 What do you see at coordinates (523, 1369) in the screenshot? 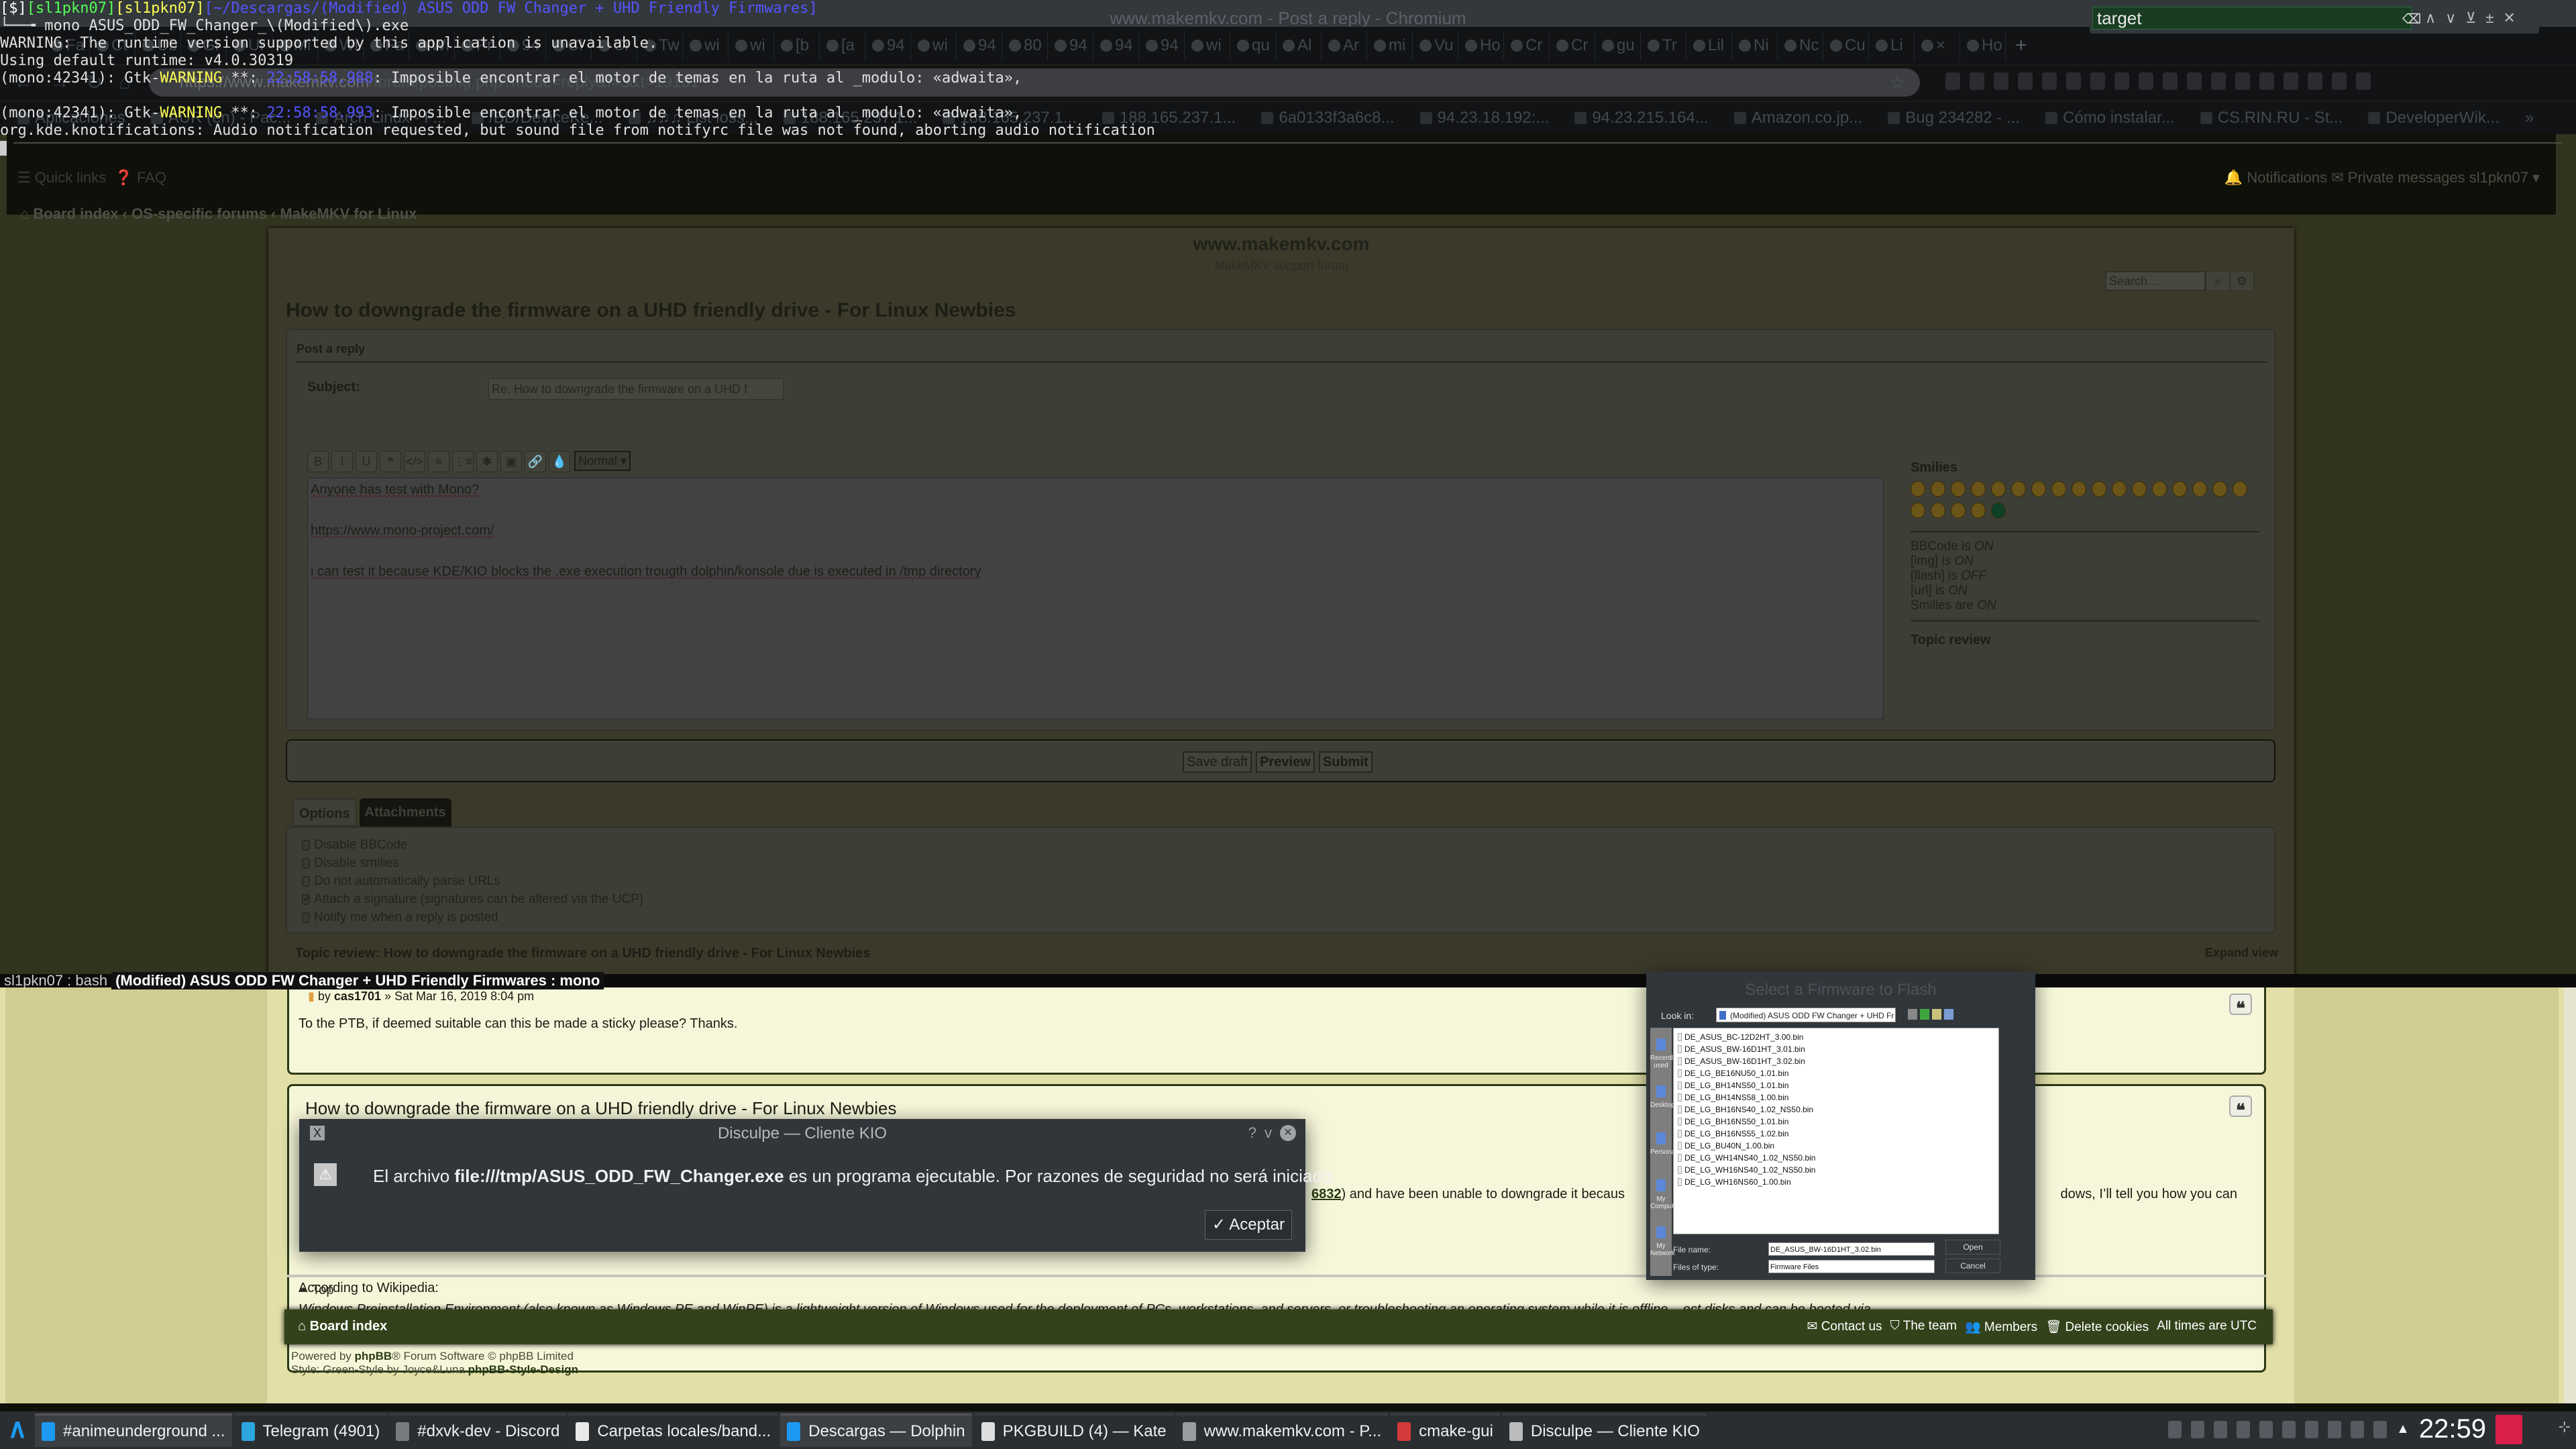
I see `style-link: phpBB-Style-Design` at bounding box center [523, 1369].